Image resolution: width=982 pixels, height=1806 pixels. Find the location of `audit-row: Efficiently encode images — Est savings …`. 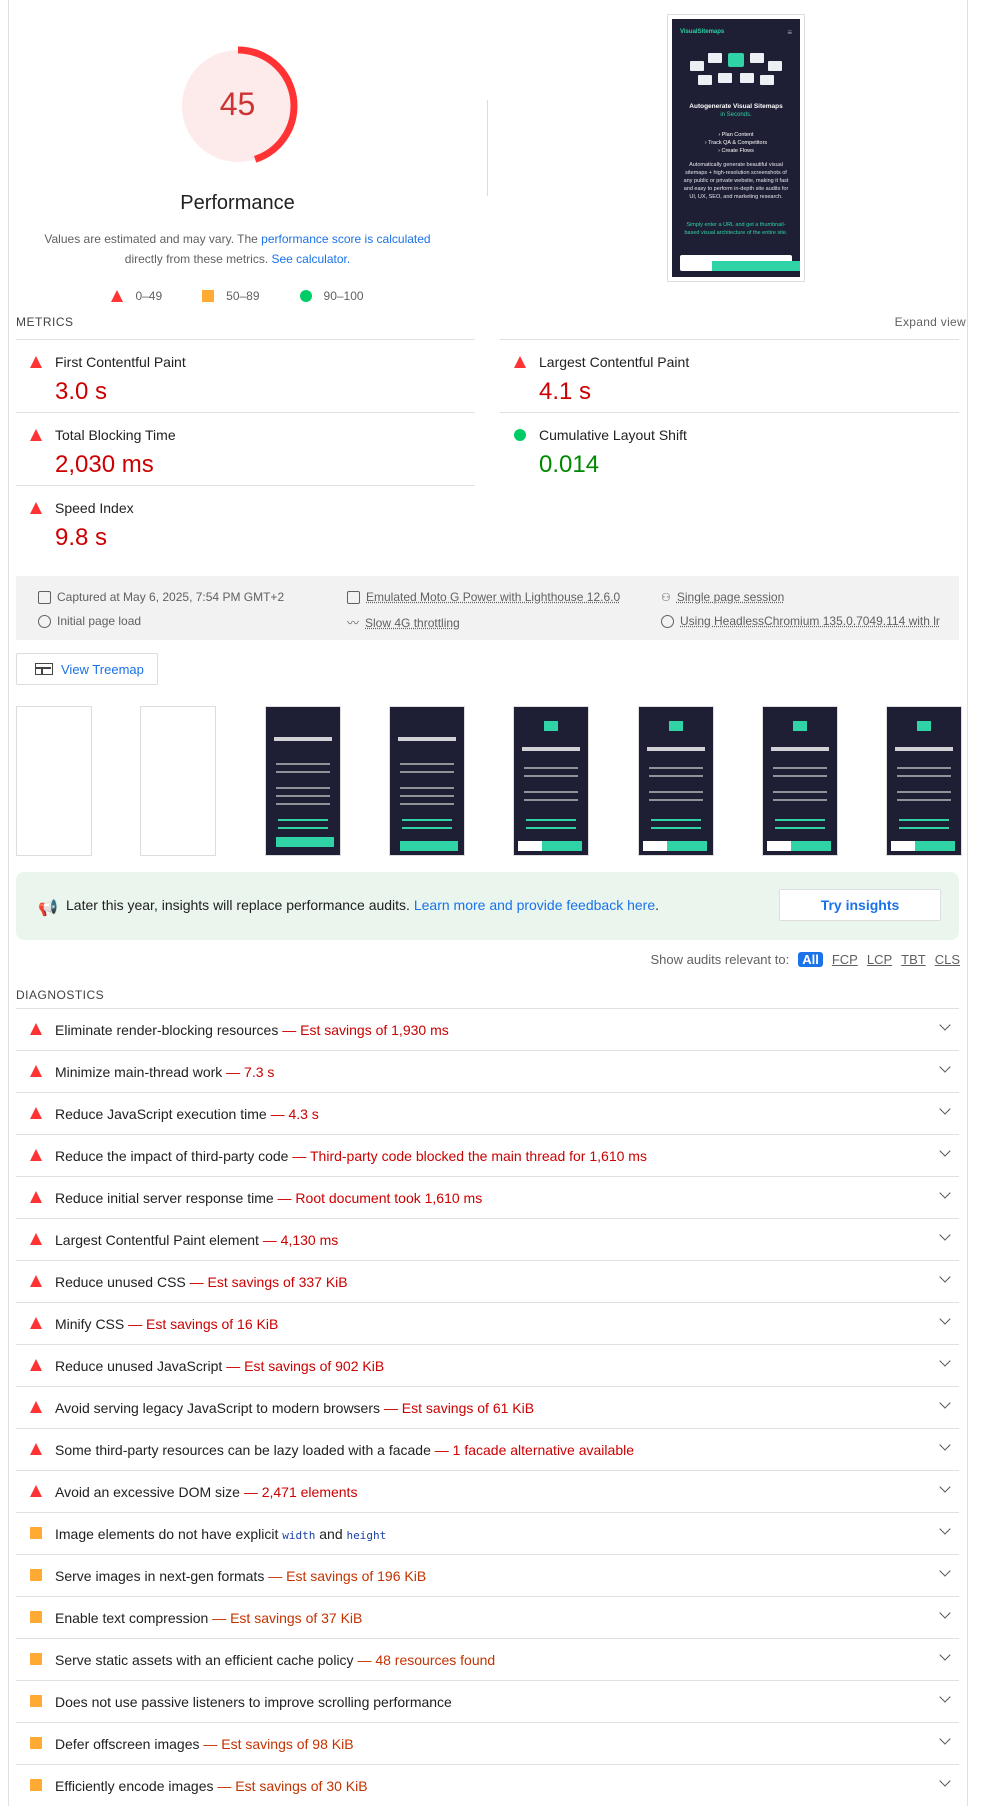

audit-row: Efficiently encode images — Est savings … is located at coordinates (487, 1785).